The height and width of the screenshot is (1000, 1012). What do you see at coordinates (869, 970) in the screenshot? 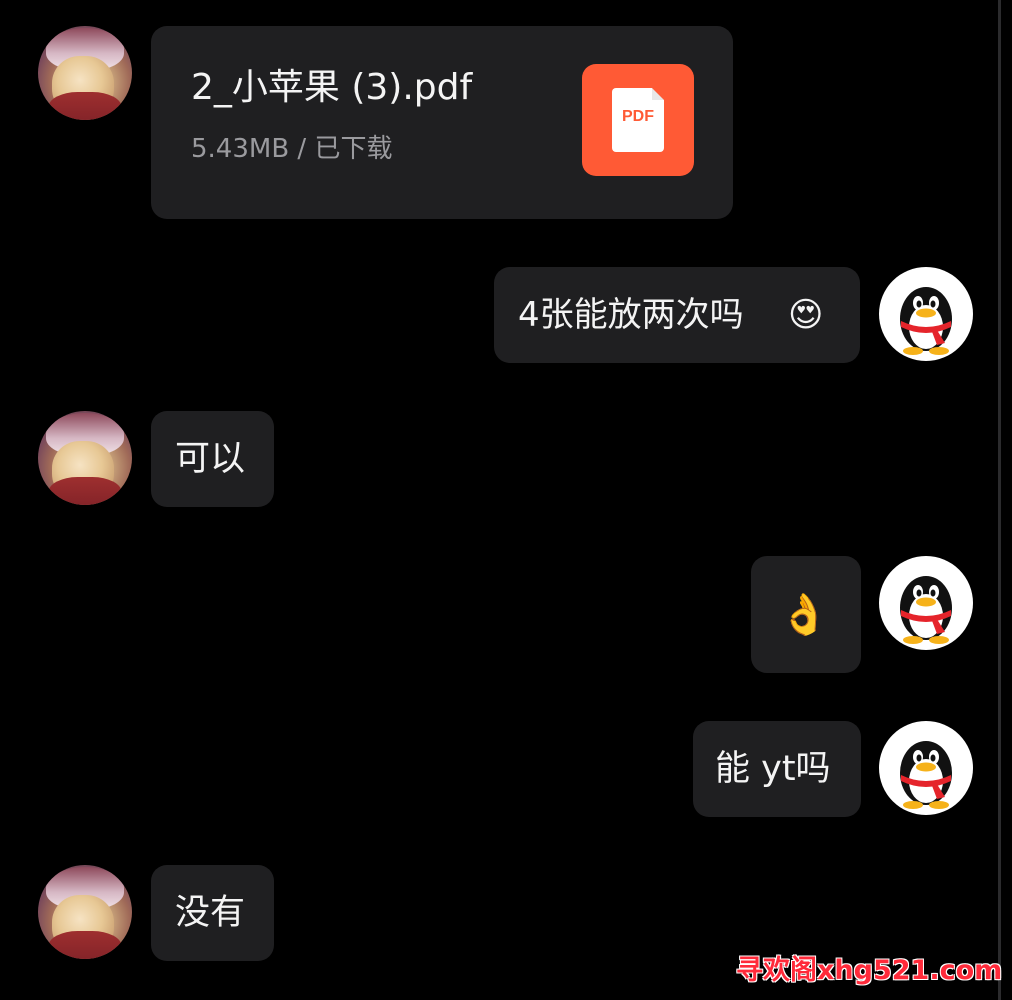
I see `watermark: 寻欢阁xhg521.com` at bounding box center [869, 970].